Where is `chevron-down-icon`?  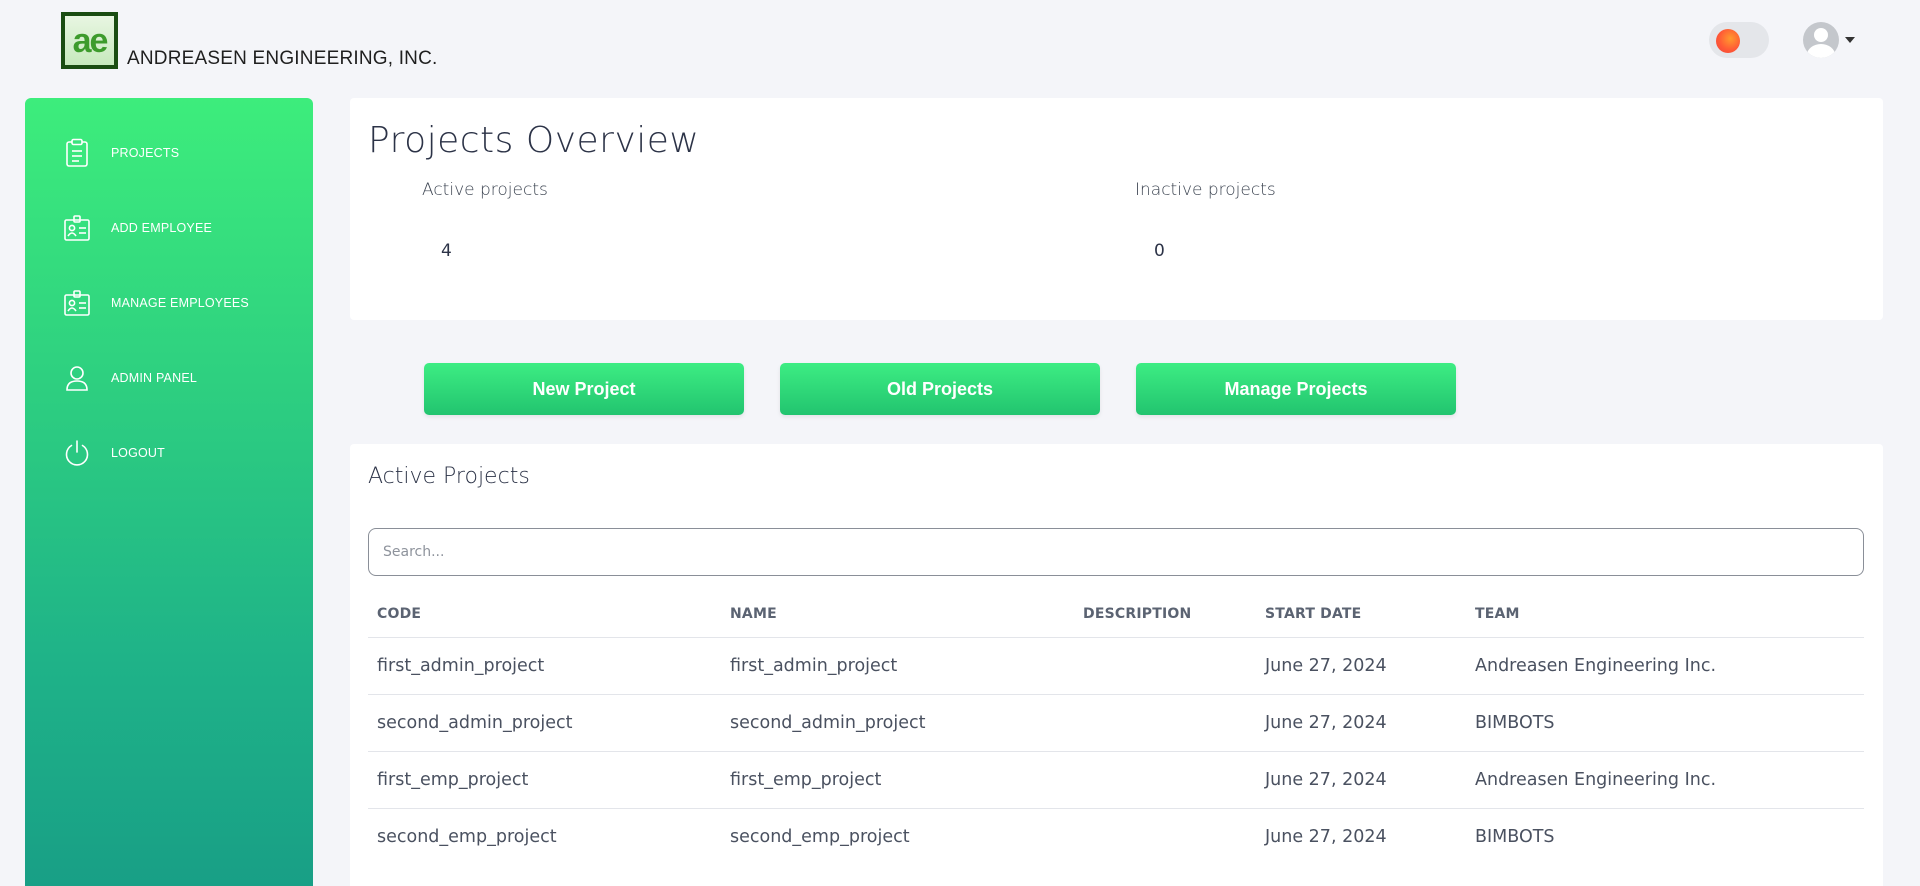 chevron-down-icon is located at coordinates (1850, 40).